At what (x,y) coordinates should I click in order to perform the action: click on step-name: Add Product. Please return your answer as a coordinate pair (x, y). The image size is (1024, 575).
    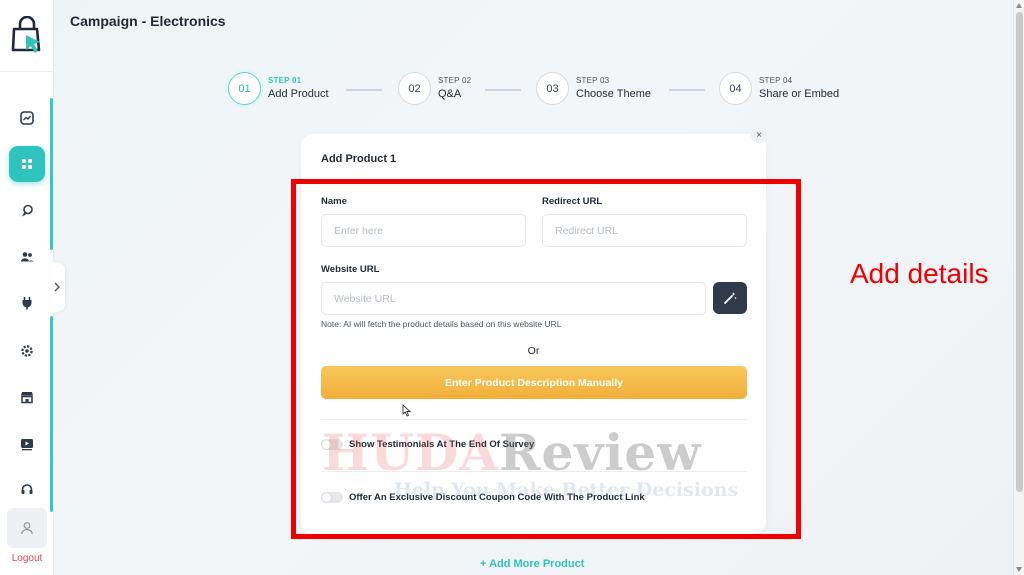
    Looking at the image, I should click on (298, 93).